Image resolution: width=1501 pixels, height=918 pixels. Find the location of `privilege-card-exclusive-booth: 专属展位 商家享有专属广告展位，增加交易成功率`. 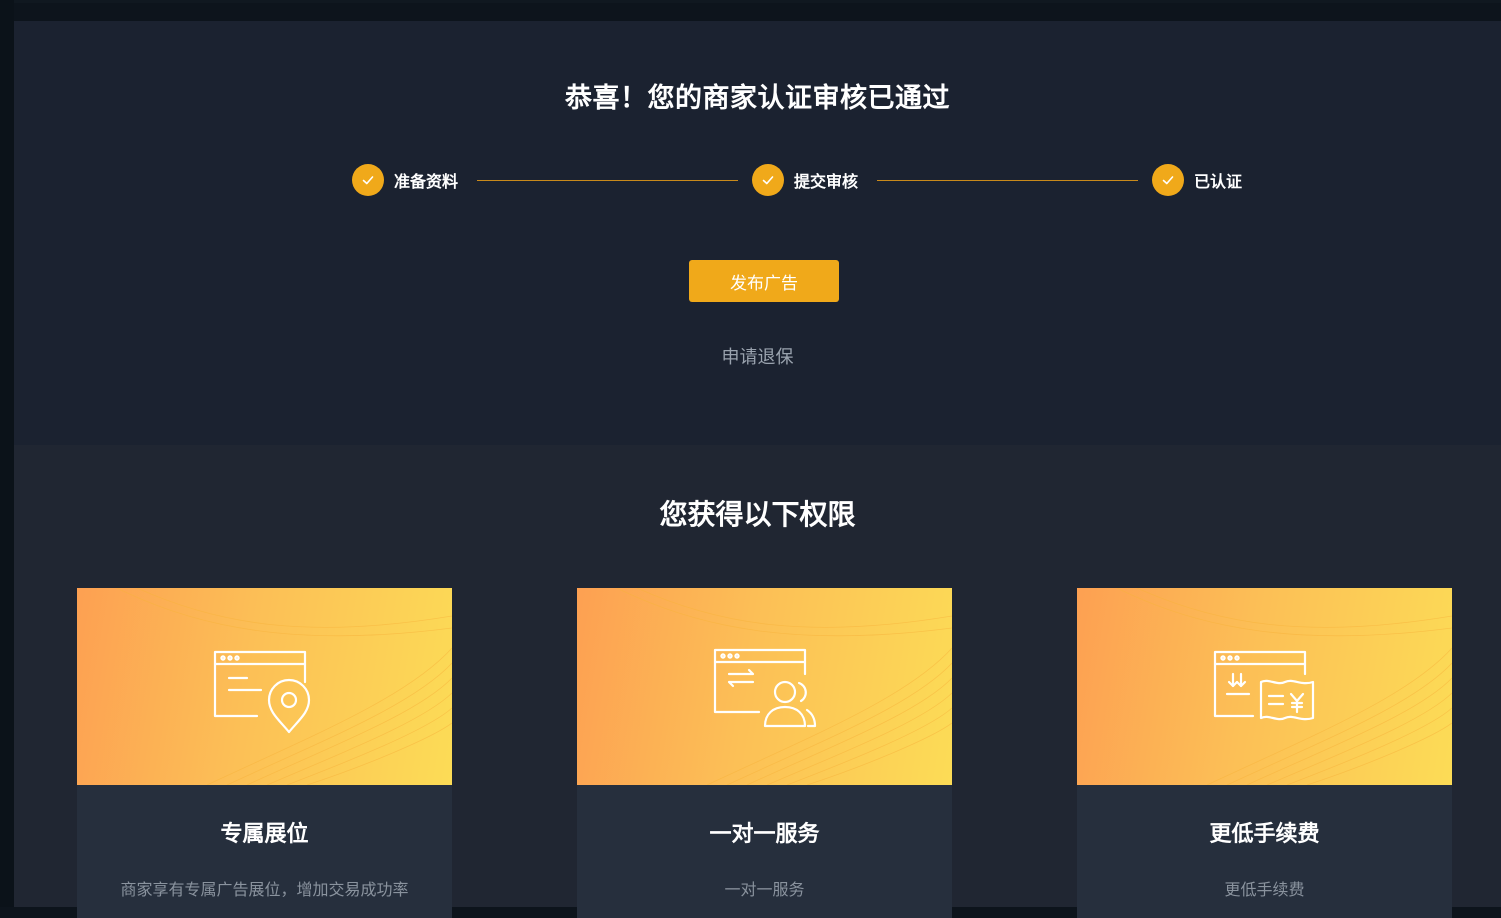

privilege-card-exclusive-booth: 专属展位 商家享有专属广告展位，增加交易成功率 is located at coordinates (264, 753).